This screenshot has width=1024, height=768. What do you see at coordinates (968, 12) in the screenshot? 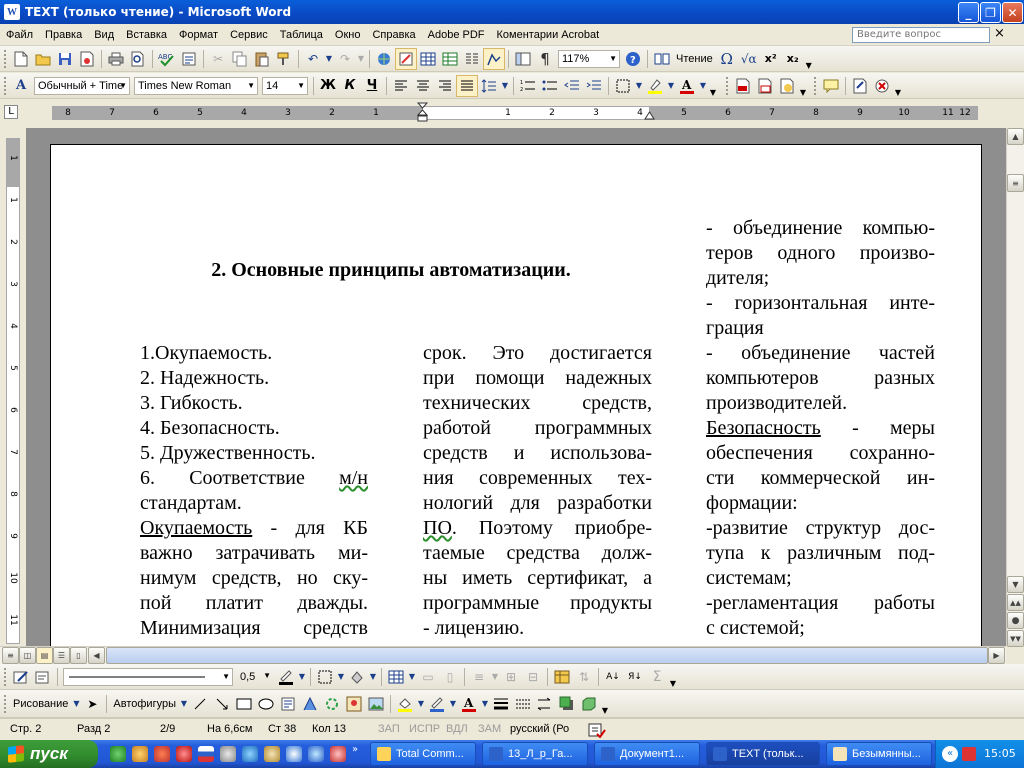
I see `minimize-button: _` at bounding box center [968, 12].